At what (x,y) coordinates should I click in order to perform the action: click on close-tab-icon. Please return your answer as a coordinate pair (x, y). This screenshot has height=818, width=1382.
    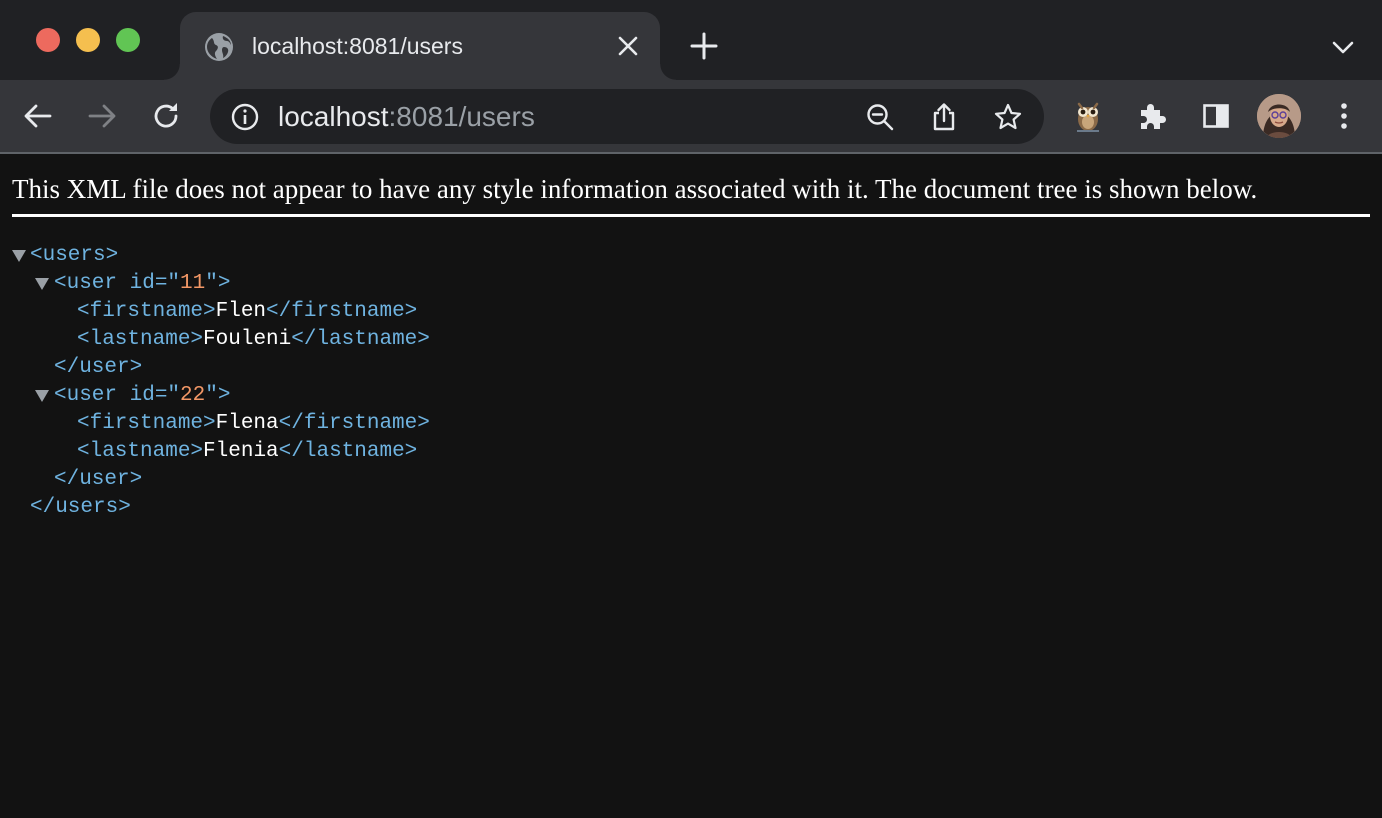
    Looking at the image, I should click on (628, 46).